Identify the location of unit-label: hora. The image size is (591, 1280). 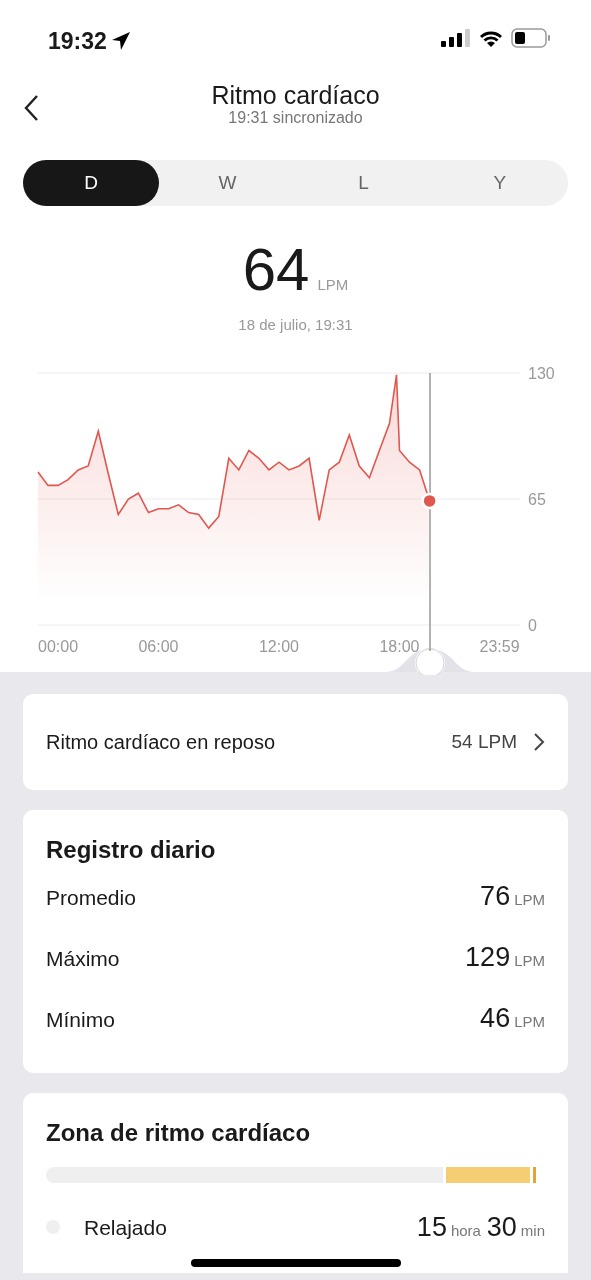
(465, 1230).